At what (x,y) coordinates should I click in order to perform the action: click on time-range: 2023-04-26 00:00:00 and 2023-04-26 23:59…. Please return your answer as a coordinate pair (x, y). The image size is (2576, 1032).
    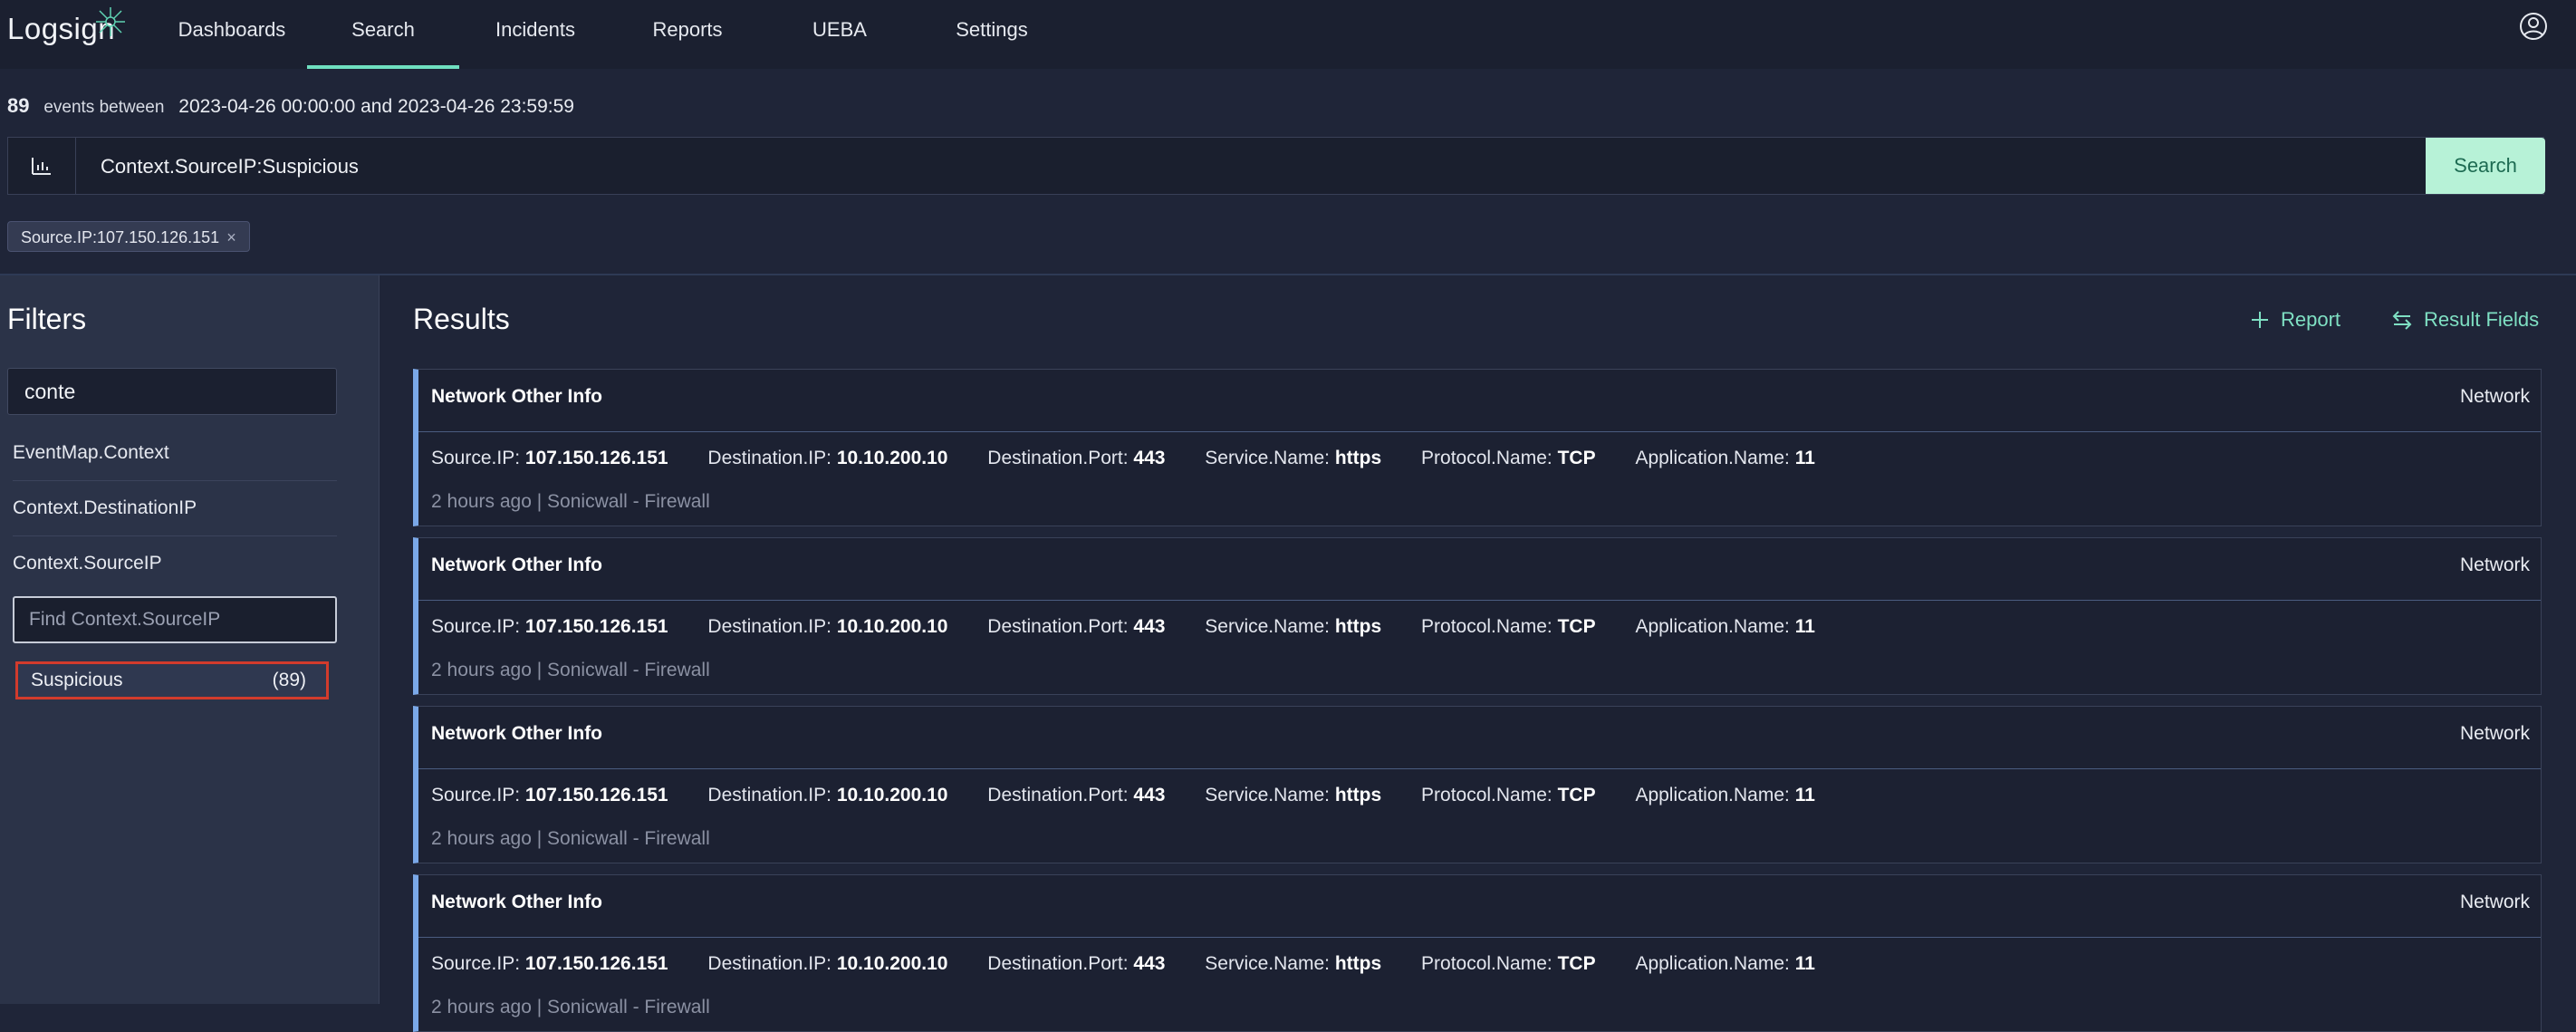
    Looking at the image, I should click on (376, 106).